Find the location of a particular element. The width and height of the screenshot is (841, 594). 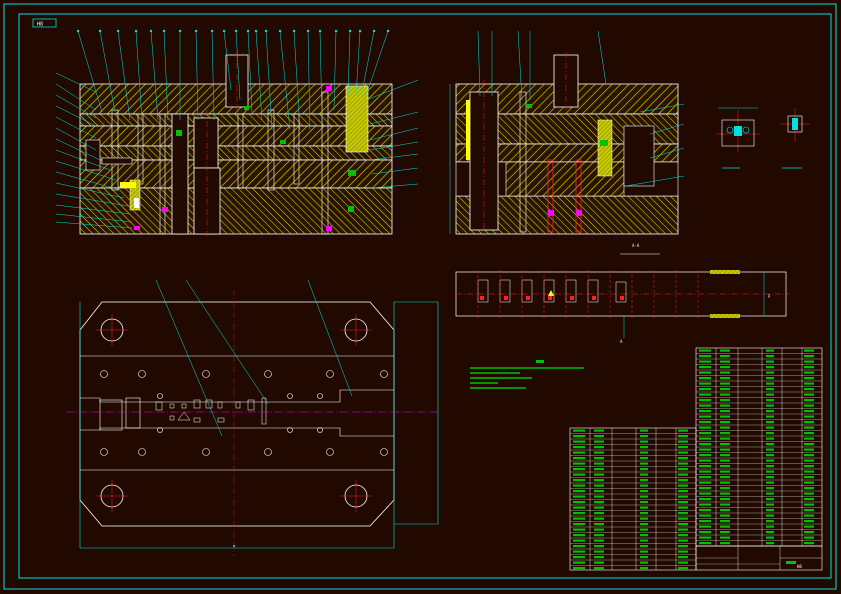

drawing-number: H8 is located at coordinates (799, 566).